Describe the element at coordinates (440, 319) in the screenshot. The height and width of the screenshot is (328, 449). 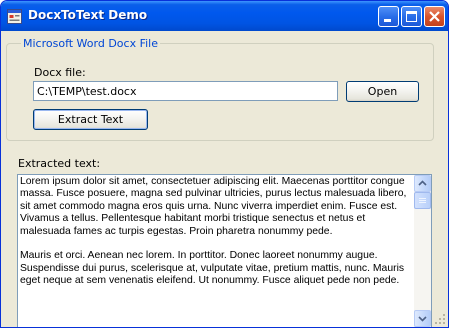
I see `resize-grip-icon` at that location.